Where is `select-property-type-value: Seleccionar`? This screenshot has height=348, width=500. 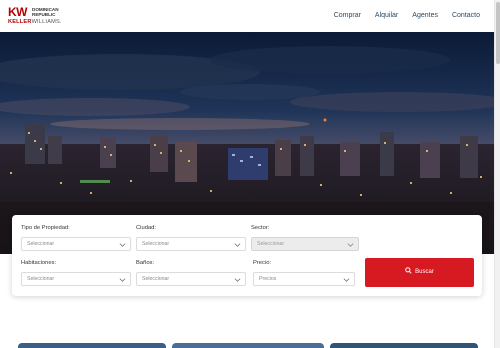 select-property-type-value: Seleccionar is located at coordinates (41, 244).